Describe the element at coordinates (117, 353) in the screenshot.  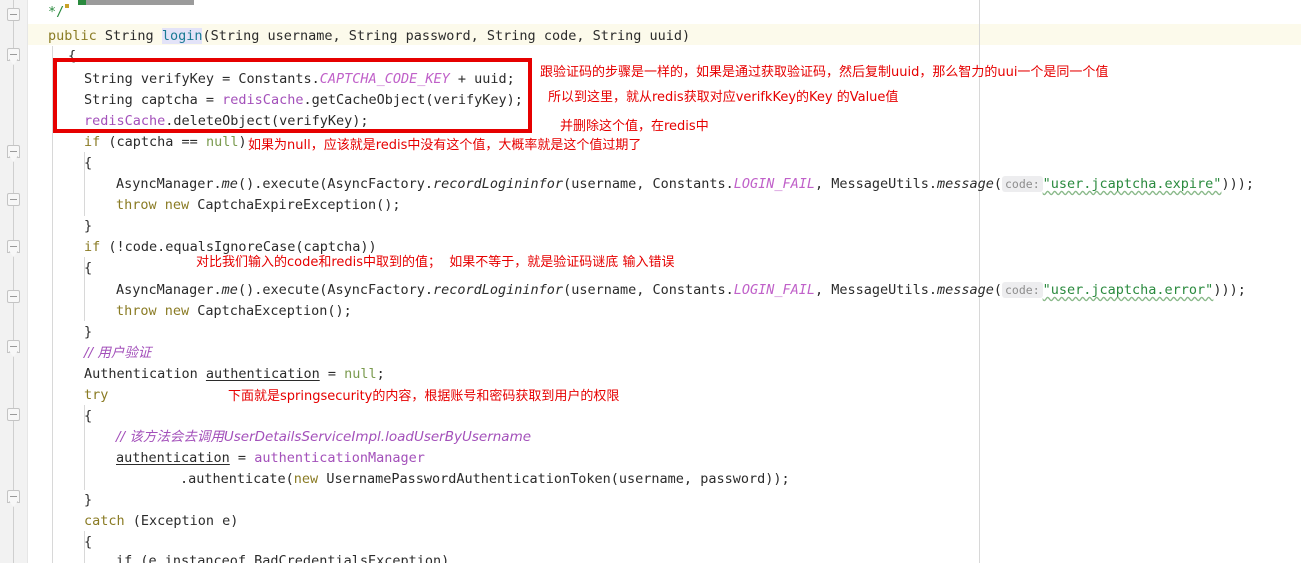
I see `code-line-comment-user-verify: // 用户验证` at that location.